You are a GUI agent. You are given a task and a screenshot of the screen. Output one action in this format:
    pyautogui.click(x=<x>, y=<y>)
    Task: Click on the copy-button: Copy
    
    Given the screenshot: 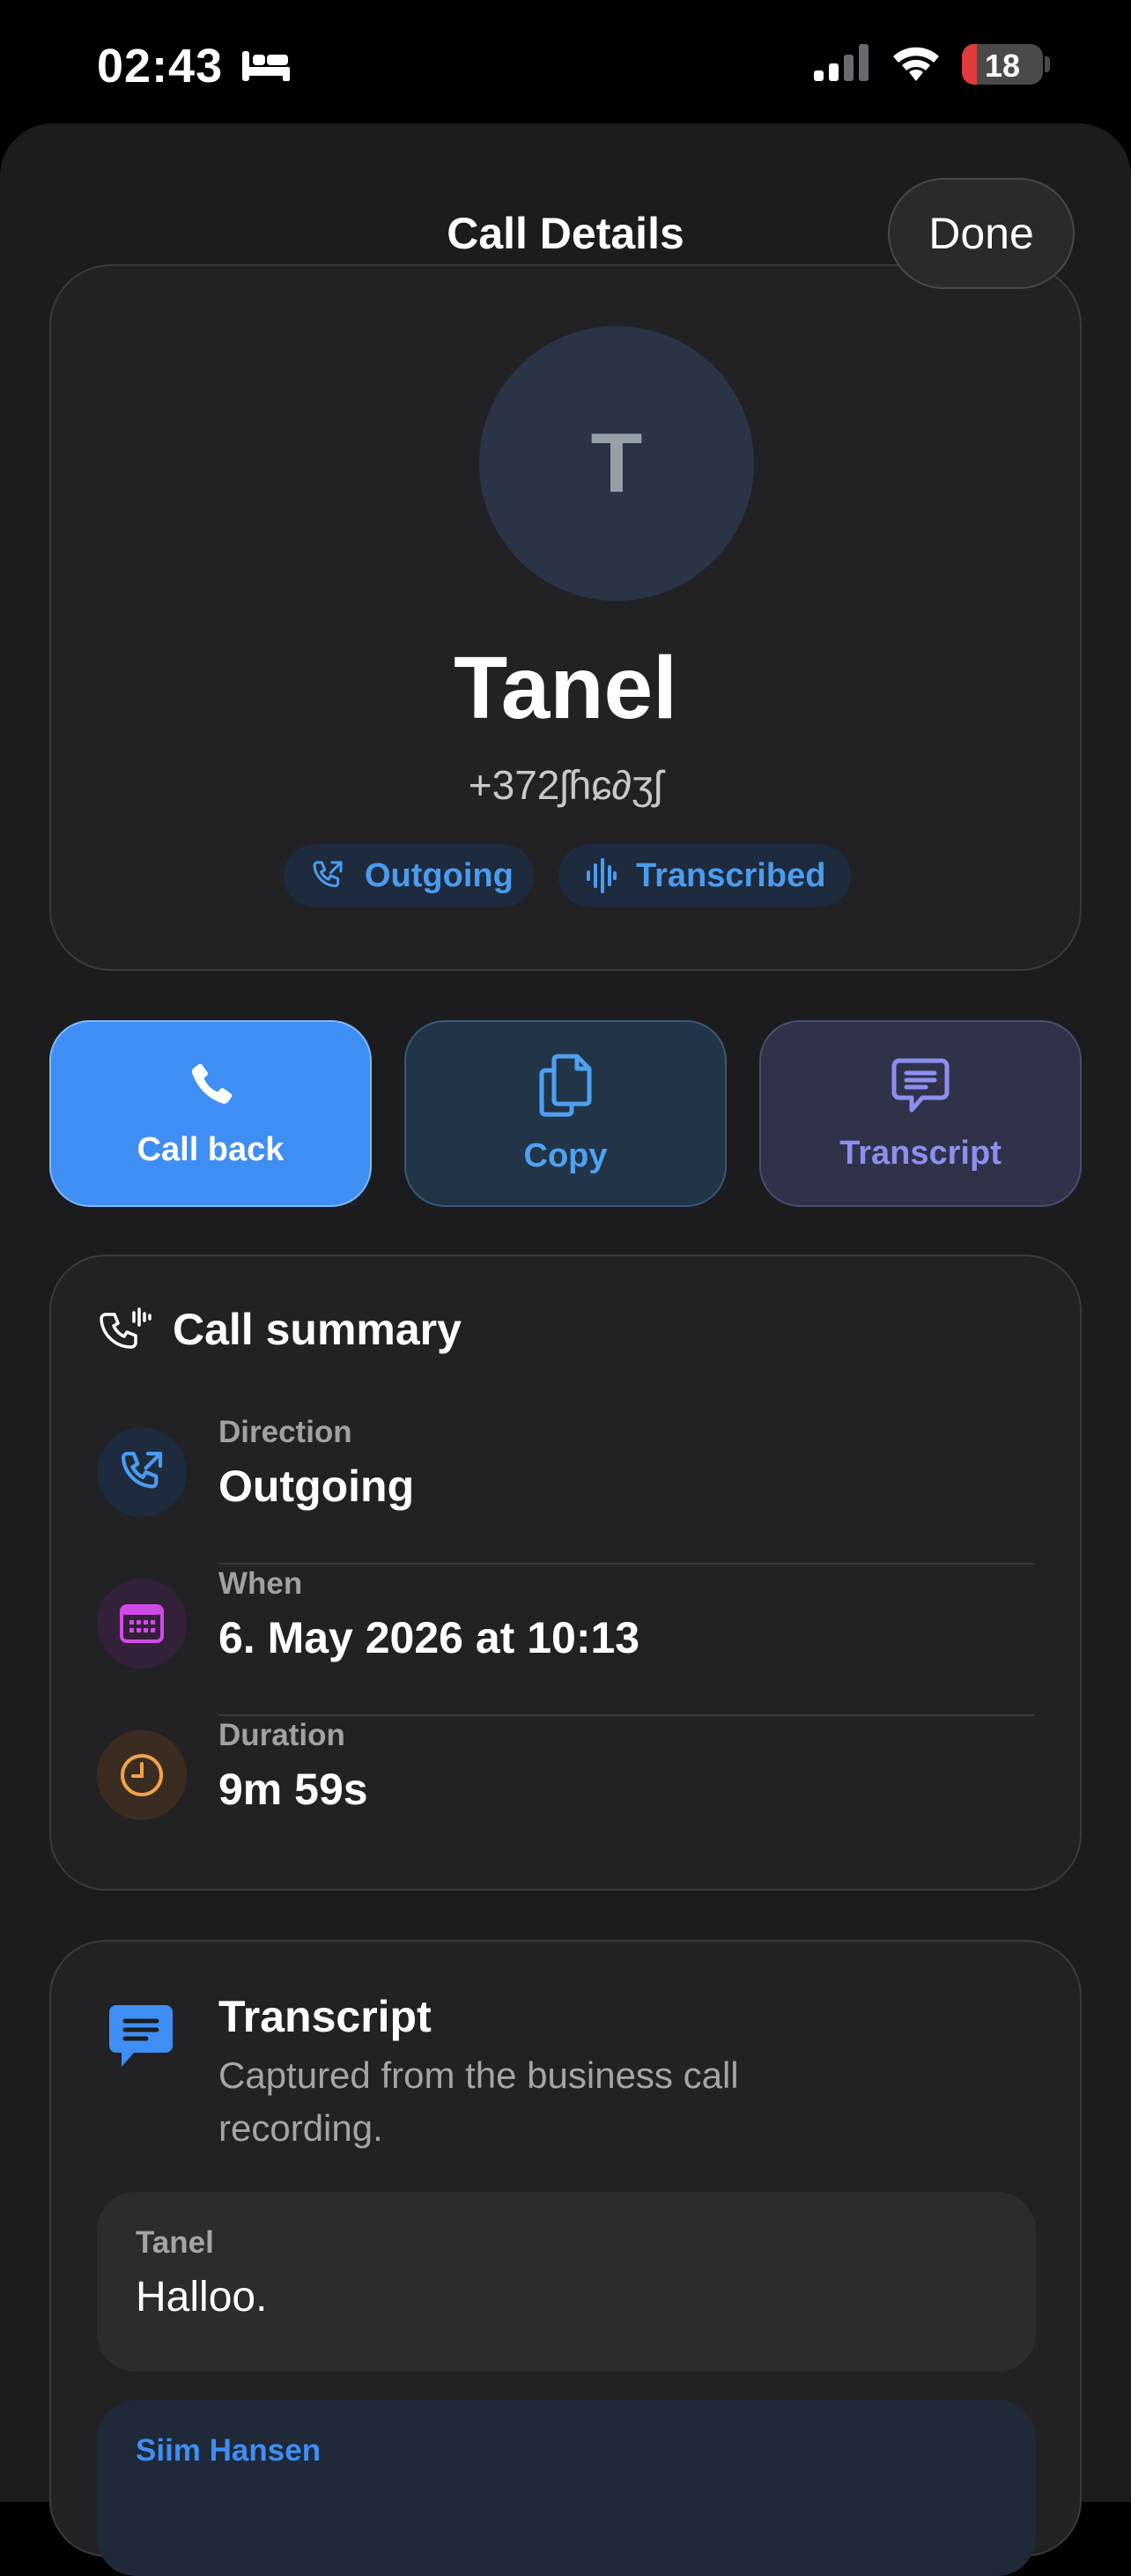 What is the action you would take?
    pyautogui.click(x=565, y=1114)
    